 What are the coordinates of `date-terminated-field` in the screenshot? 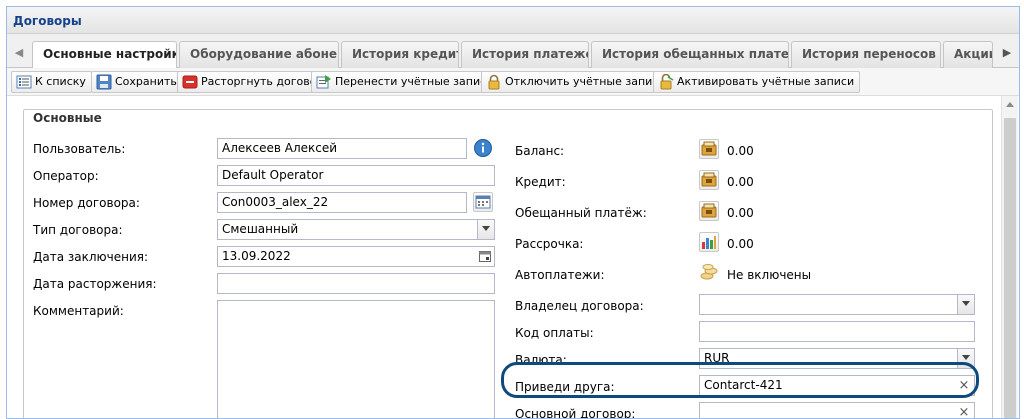 It's located at (356, 283).